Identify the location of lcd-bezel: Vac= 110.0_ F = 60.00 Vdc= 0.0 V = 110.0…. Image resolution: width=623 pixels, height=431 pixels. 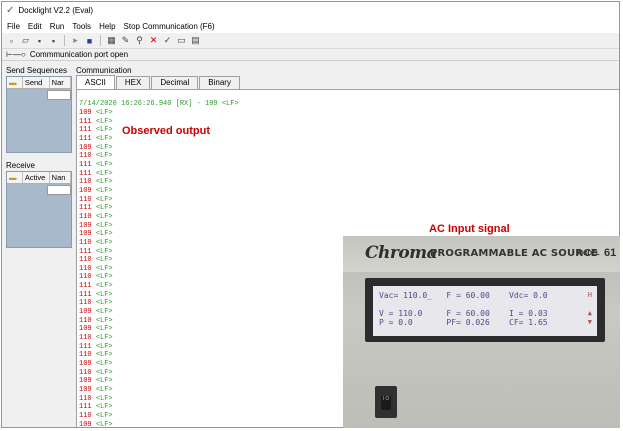
(485, 310).